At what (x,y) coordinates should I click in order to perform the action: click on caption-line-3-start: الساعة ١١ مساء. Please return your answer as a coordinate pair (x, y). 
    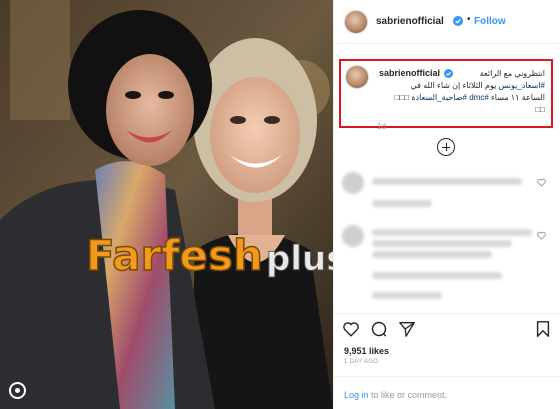
    Looking at the image, I should click on (516, 97).